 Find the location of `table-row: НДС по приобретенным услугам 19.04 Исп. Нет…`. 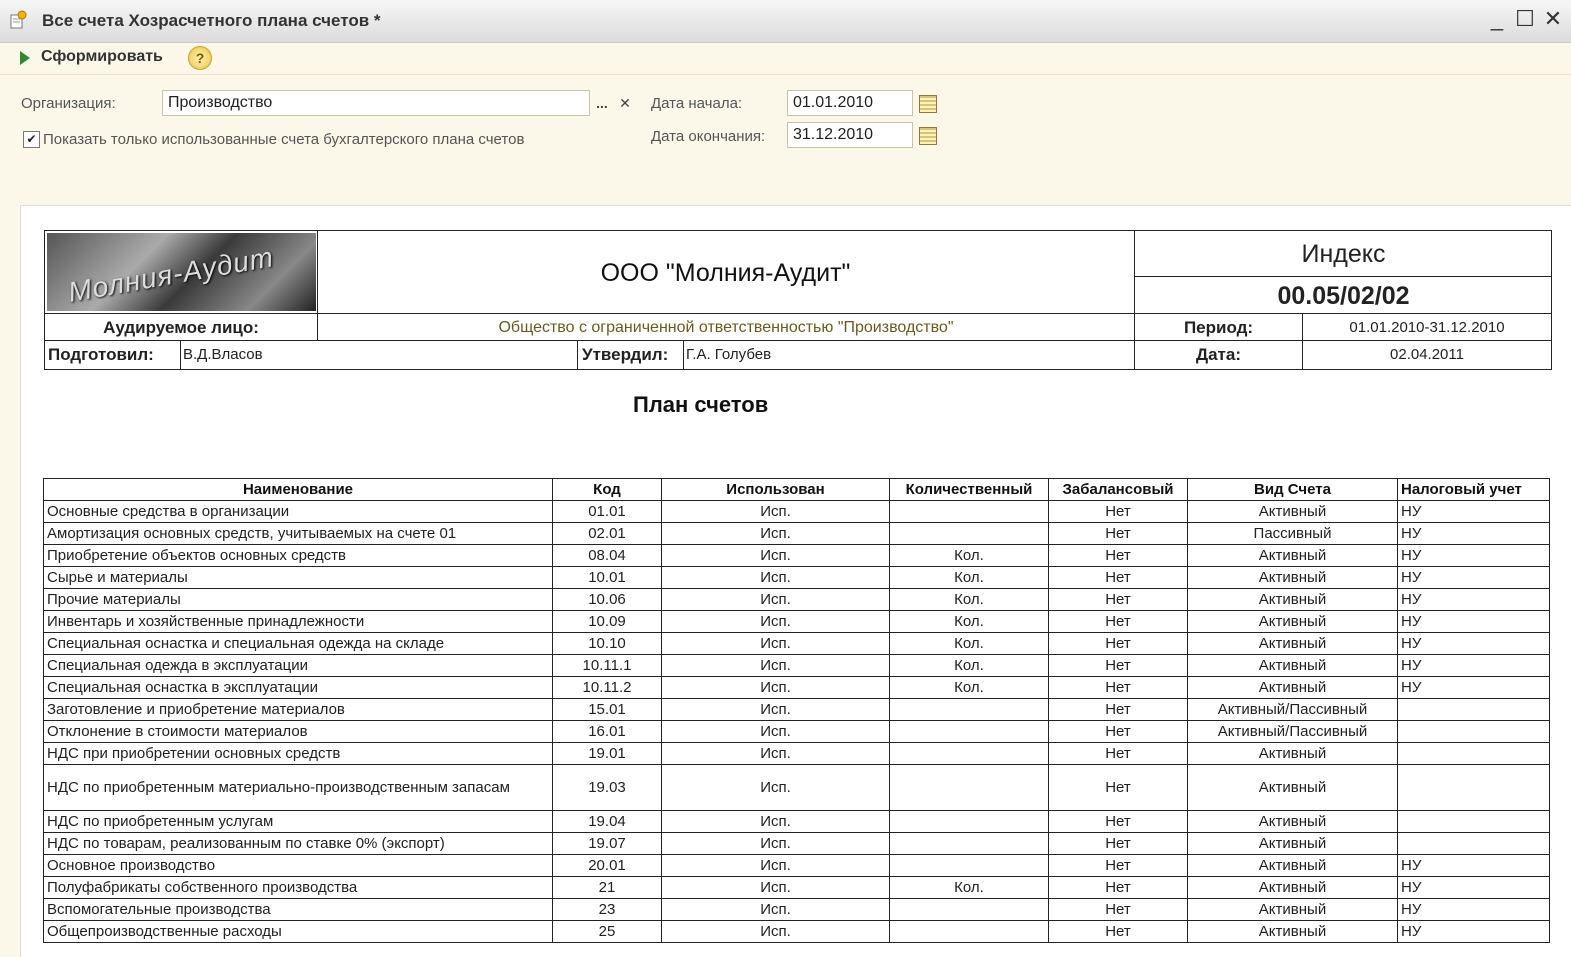

table-row: НДС по приобретенным услугам 19.04 Исп. Нет… is located at coordinates (796, 821).